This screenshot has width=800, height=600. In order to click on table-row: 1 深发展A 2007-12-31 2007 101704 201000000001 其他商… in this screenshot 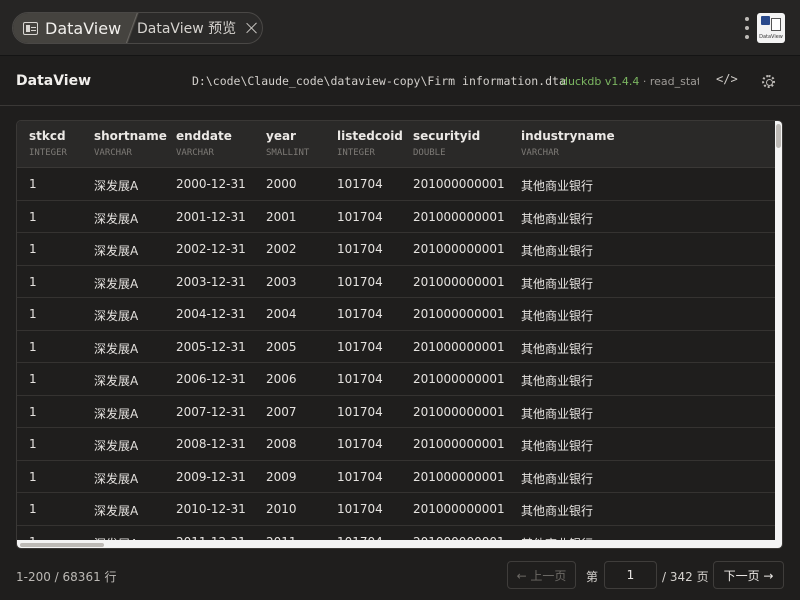, I will do `click(396, 412)`.